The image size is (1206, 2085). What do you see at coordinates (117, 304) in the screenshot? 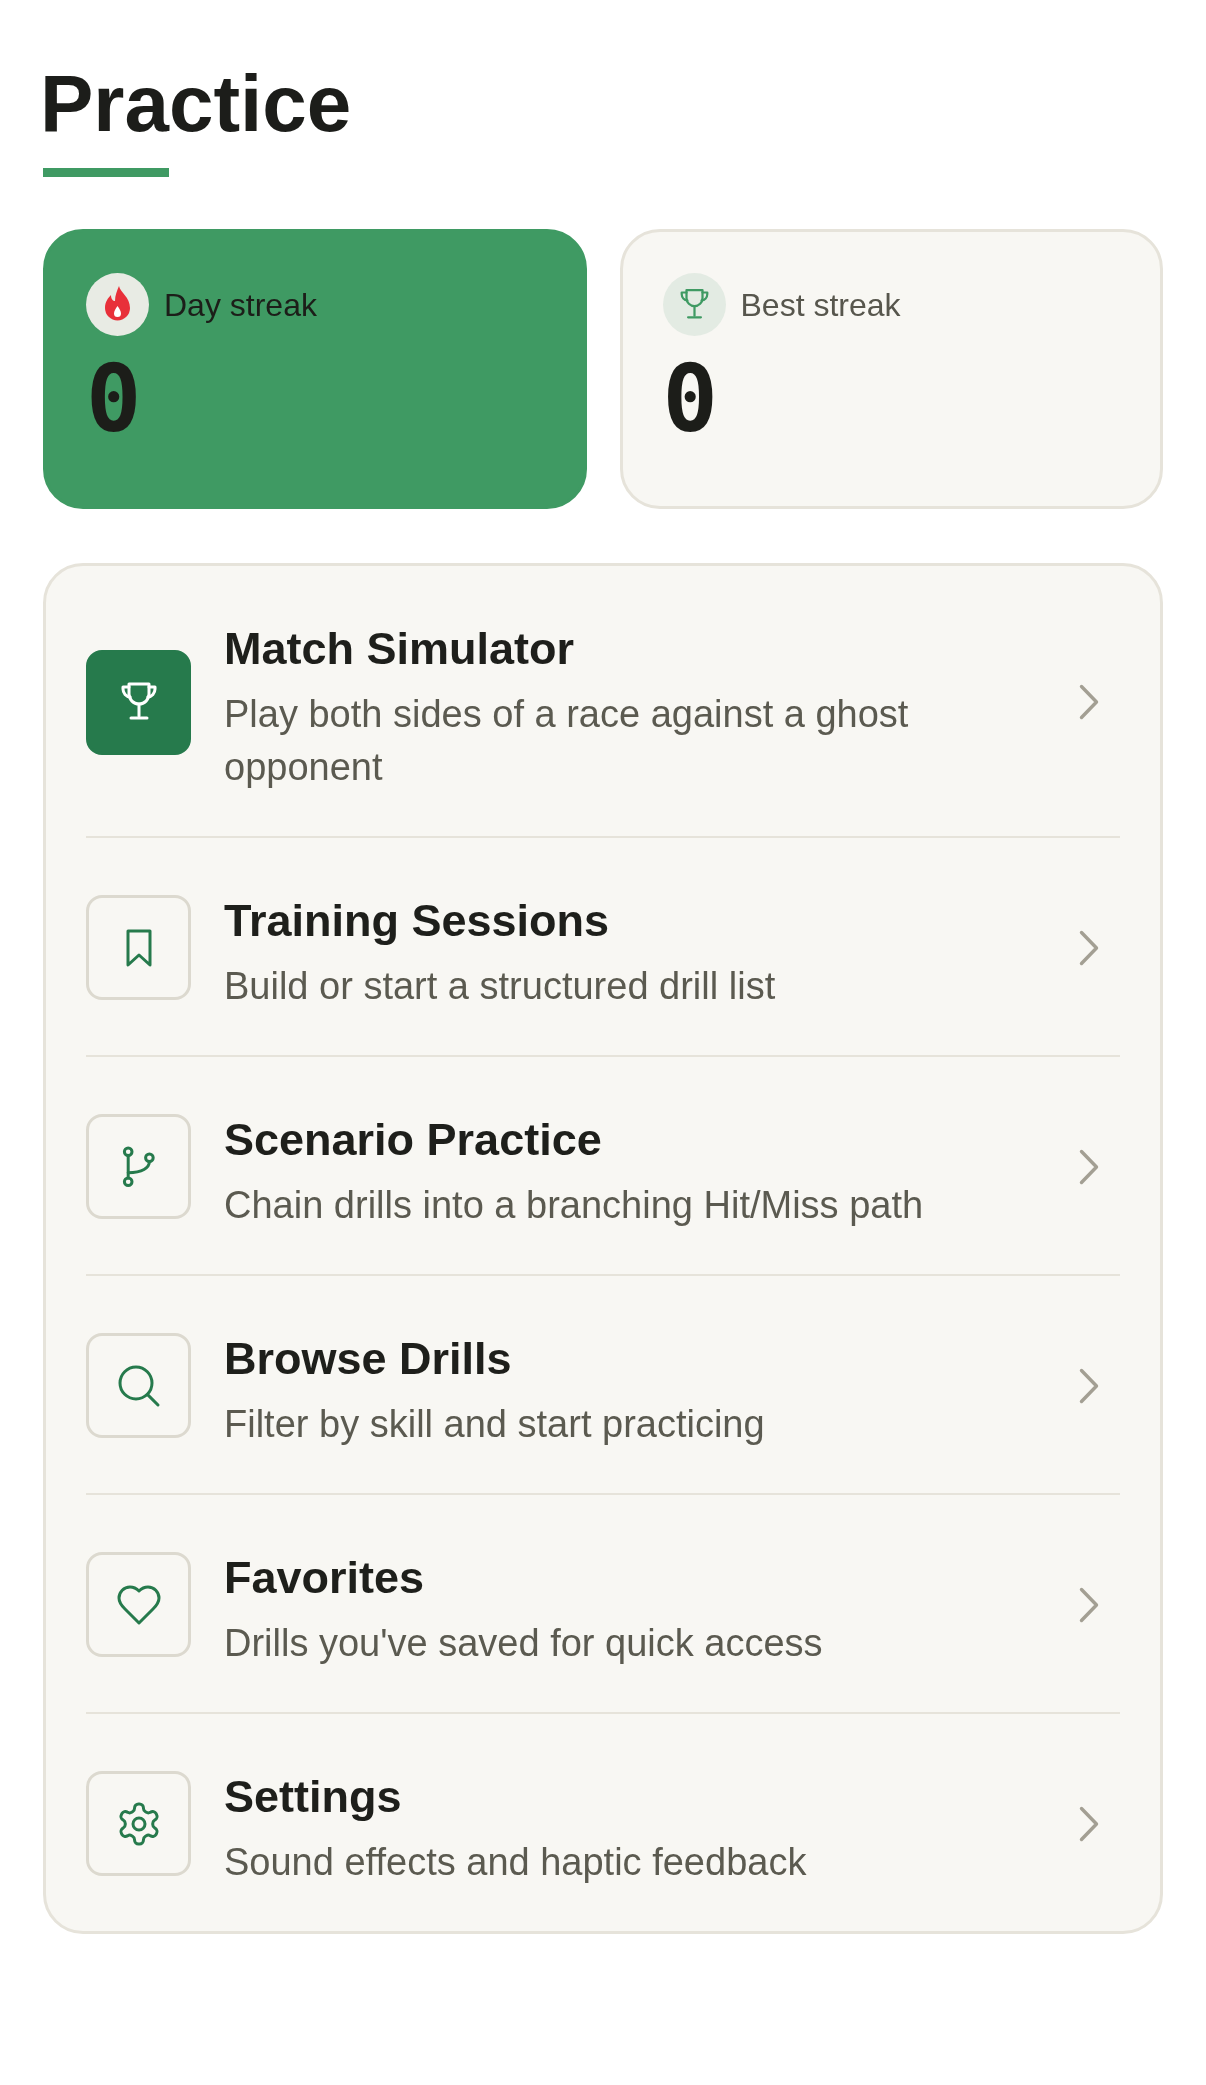
I see `flame-icon` at bounding box center [117, 304].